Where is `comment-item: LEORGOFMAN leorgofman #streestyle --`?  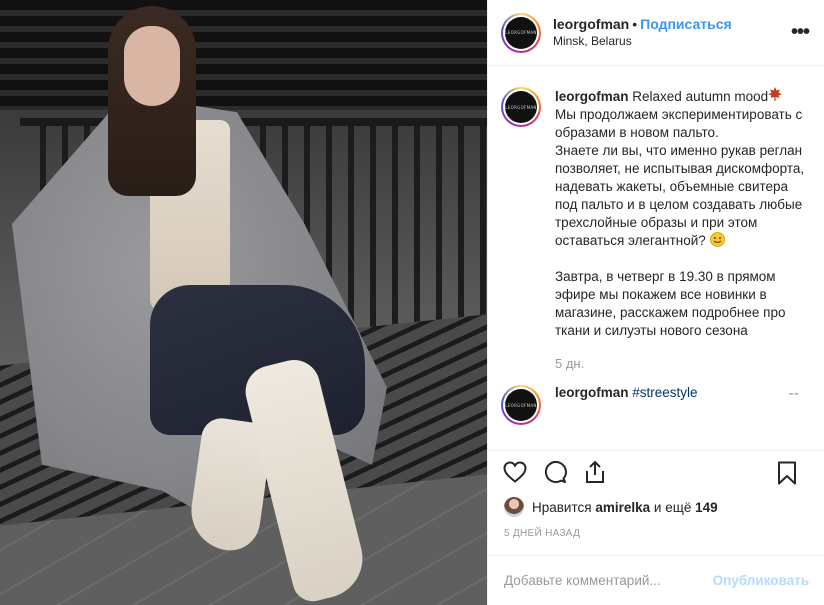
comment-item: LEORGOFMAN leorgofman #streestyle -- is located at coordinates (655, 405).